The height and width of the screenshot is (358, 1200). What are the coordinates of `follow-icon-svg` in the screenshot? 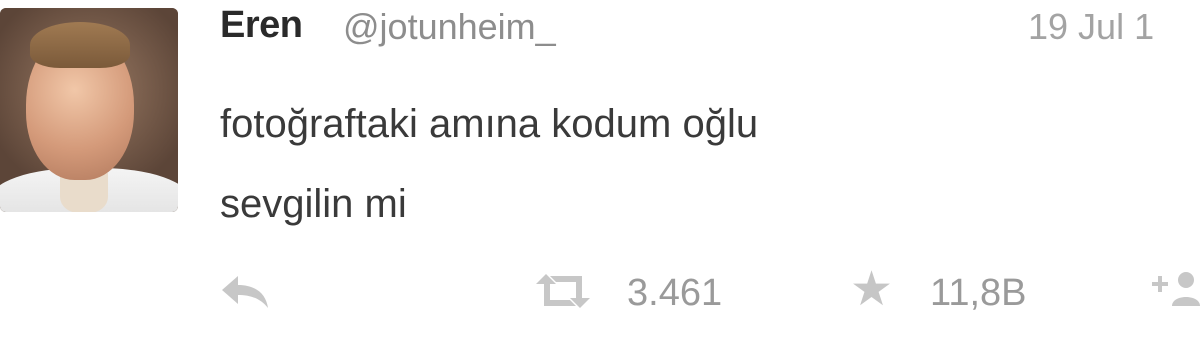 It's located at (1176, 289).